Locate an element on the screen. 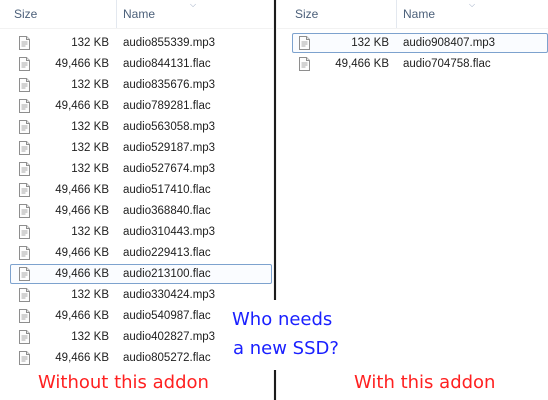  caption-without-addon: Without this addon is located at coordinates (123, 382).